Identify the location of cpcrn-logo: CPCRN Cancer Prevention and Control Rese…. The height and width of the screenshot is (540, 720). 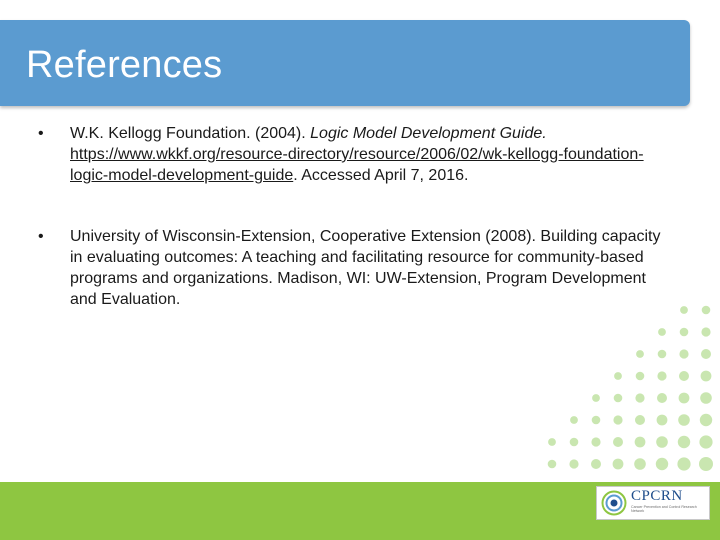
(653, 503).